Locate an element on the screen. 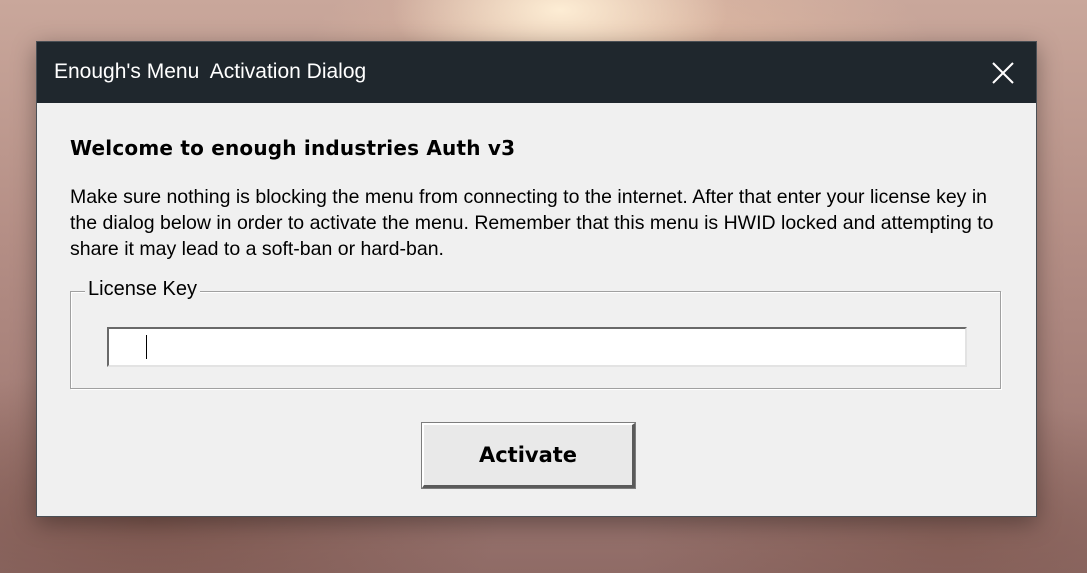 This screenshot has width=1087, height=573. activate-button: Activate is located at coordinates (528, 455).